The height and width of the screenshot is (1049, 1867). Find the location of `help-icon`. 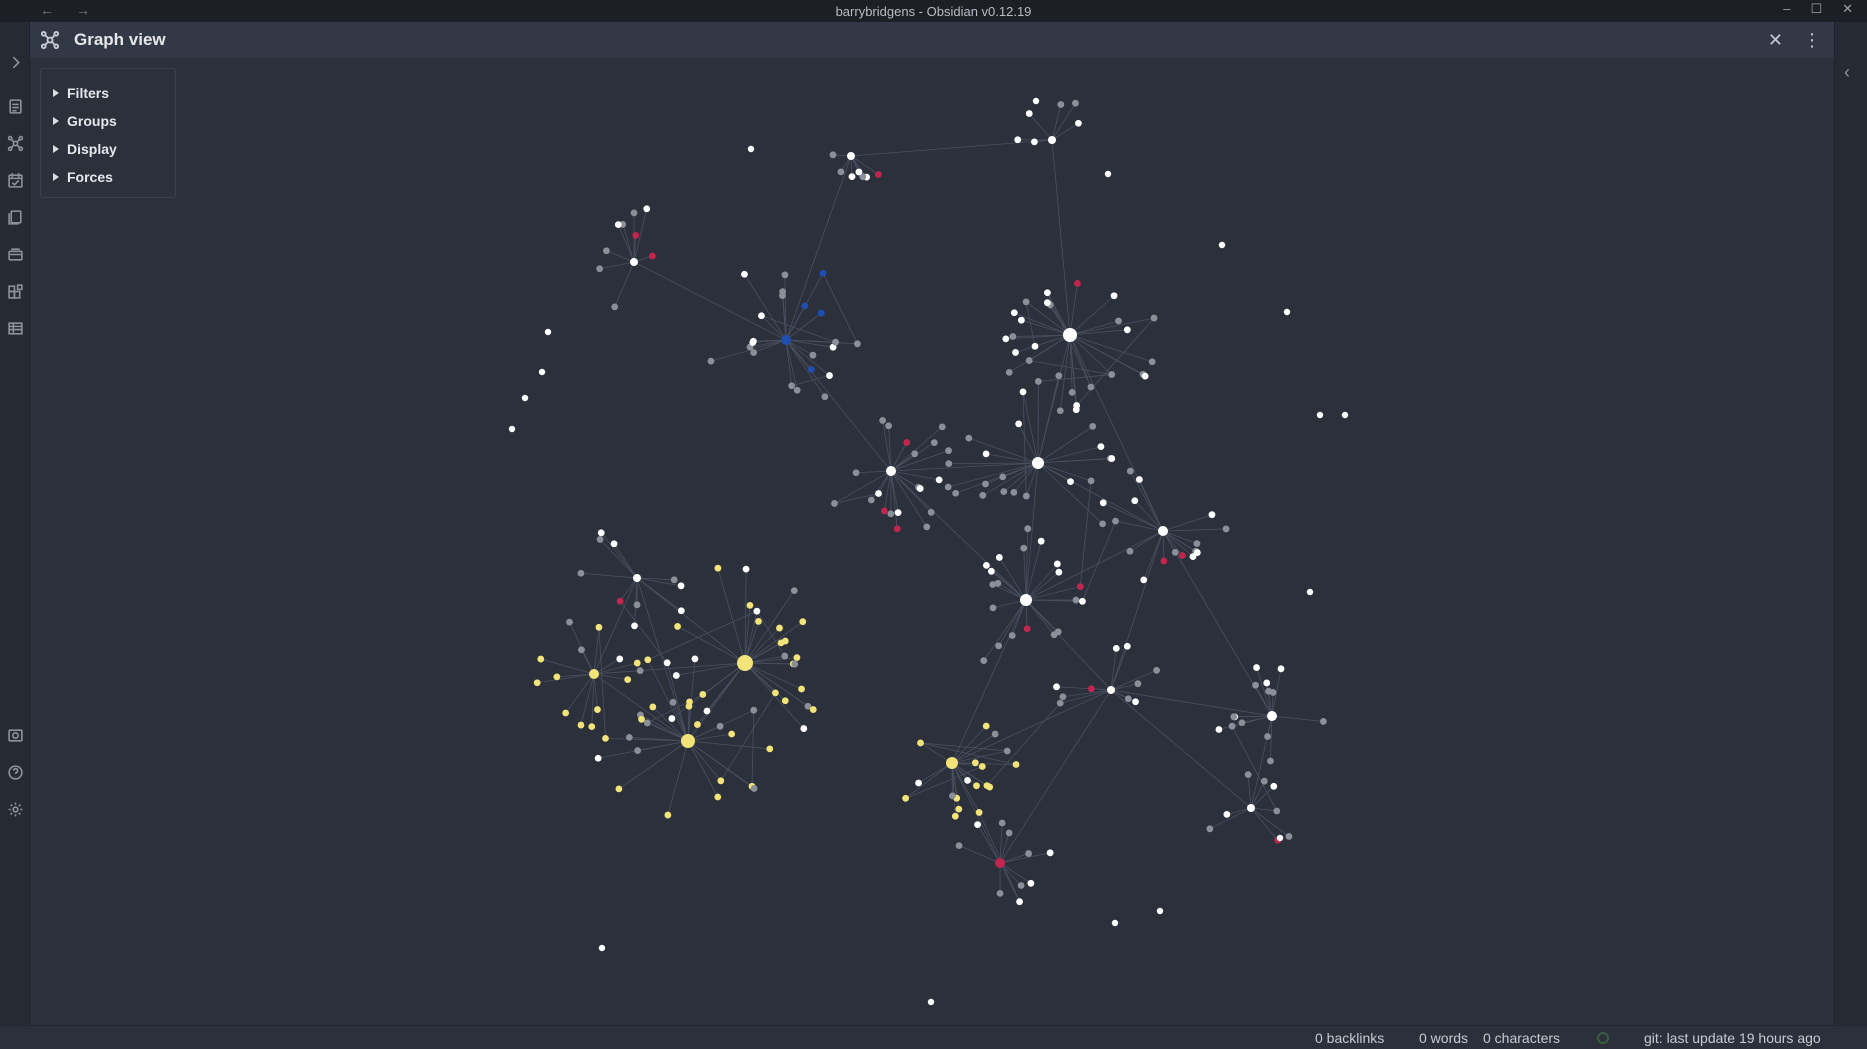

help-icon is located at coordinates (15, 772).